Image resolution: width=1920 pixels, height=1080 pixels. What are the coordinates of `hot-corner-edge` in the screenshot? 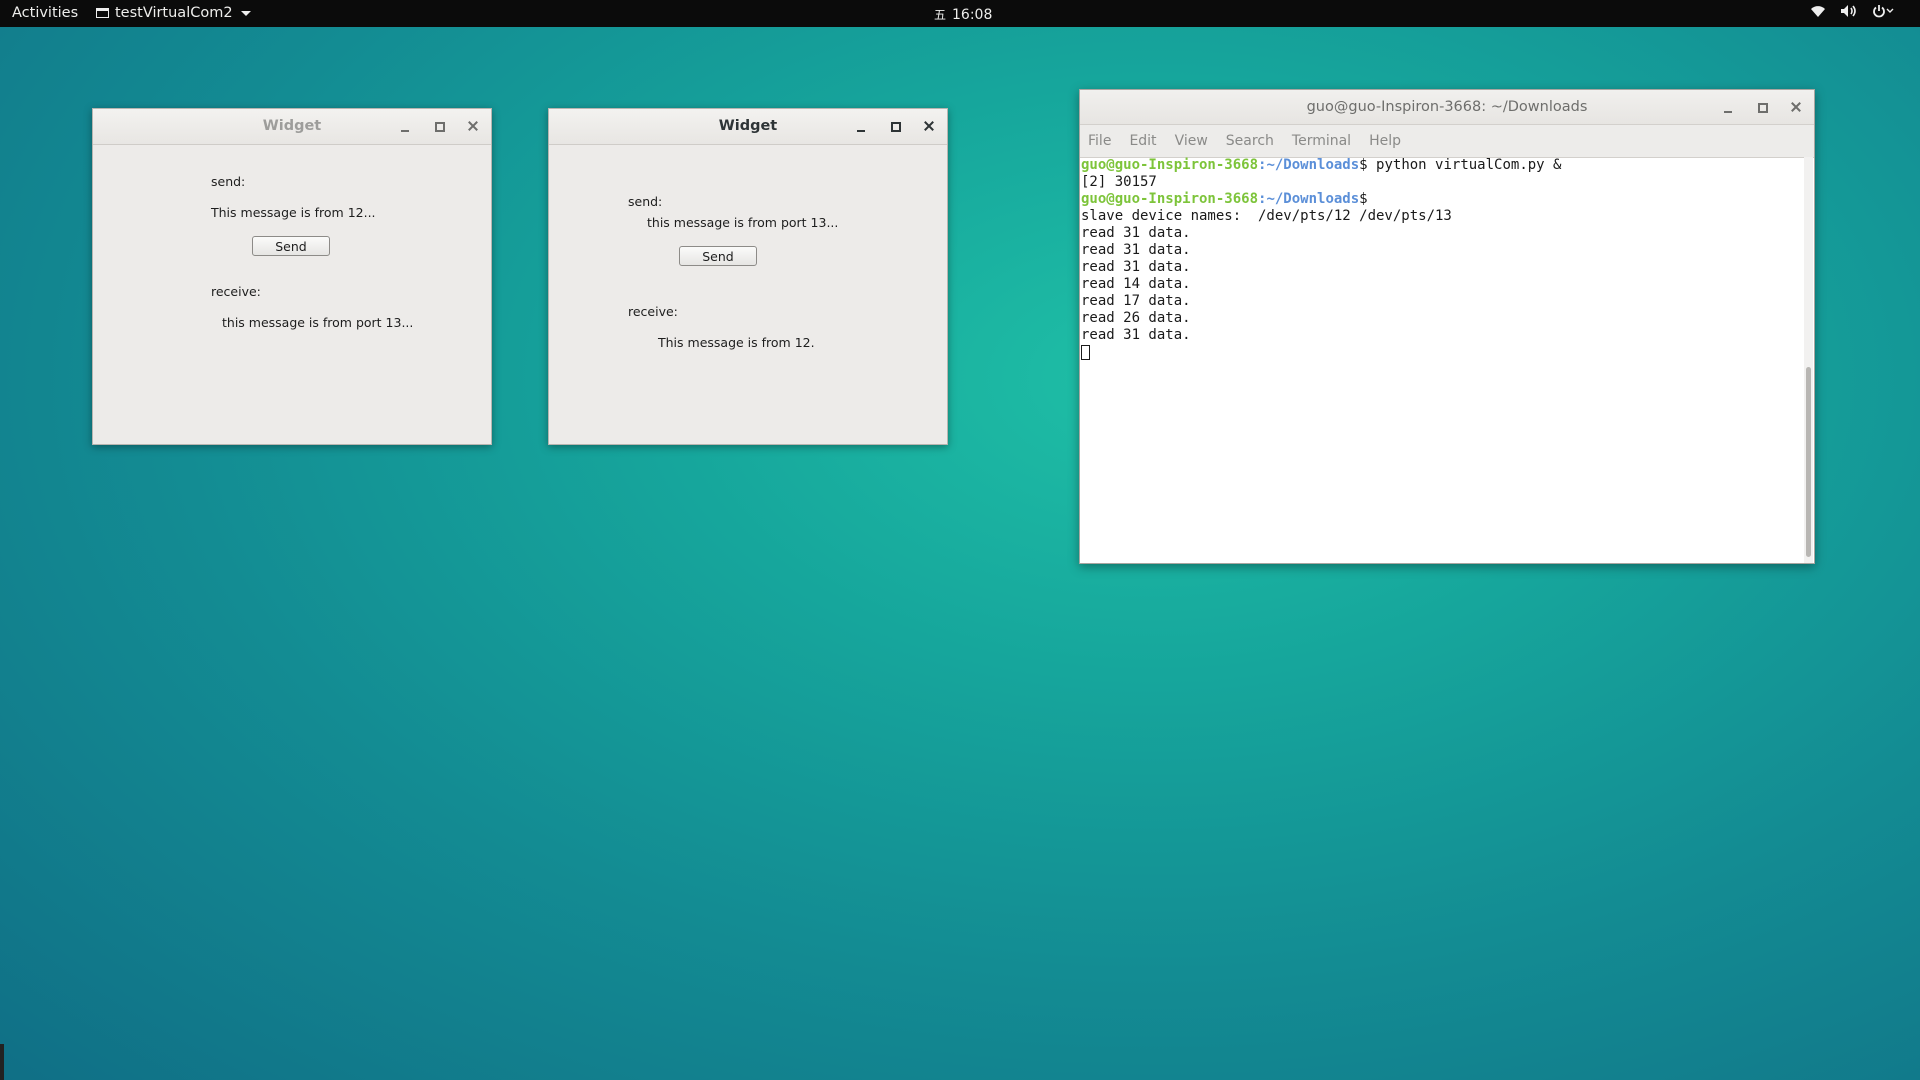 It's located at (2, 1062).